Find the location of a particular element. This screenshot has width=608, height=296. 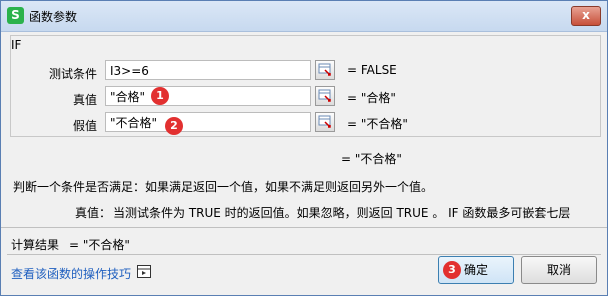

title-bar: S 函数参数 x is located at coordinates (304, 16).